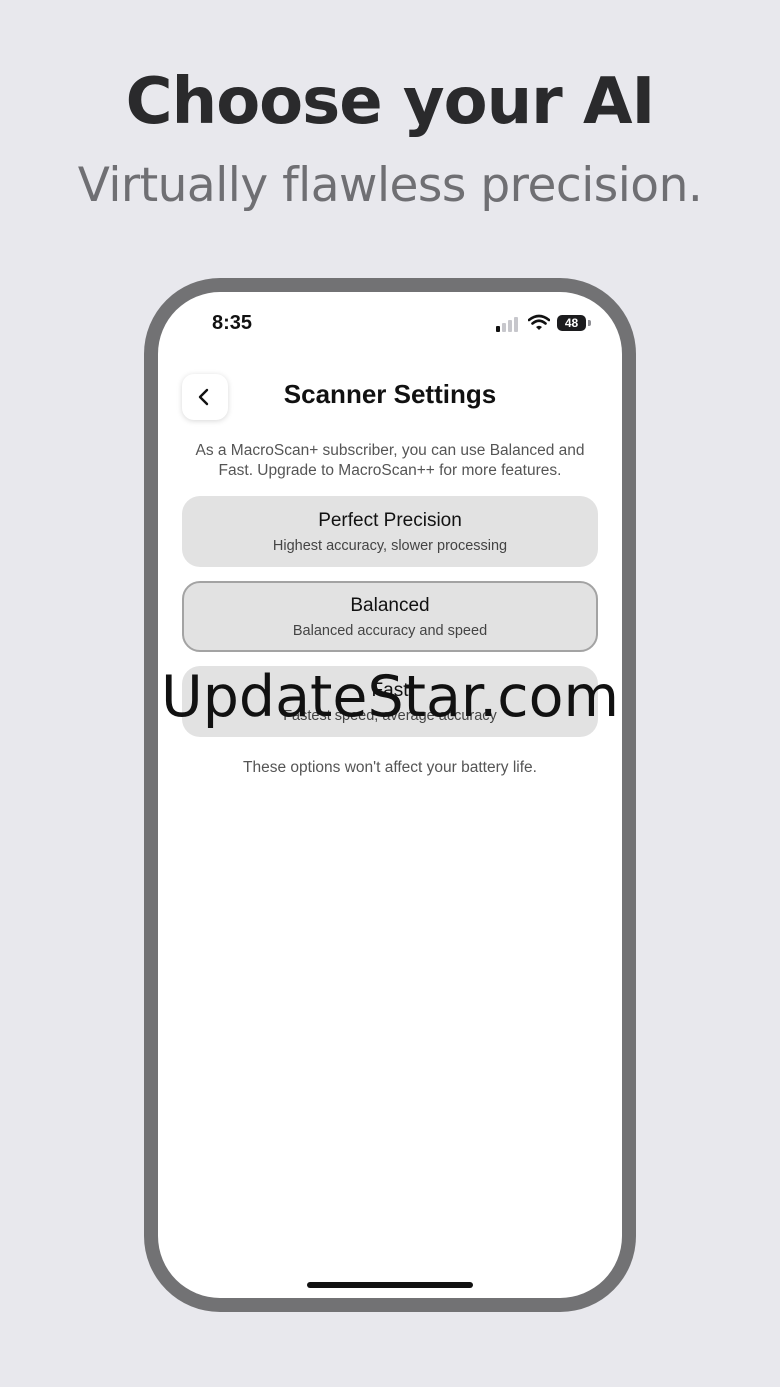  I want to click on option-title: Perfect Precision, so click(390, 520).